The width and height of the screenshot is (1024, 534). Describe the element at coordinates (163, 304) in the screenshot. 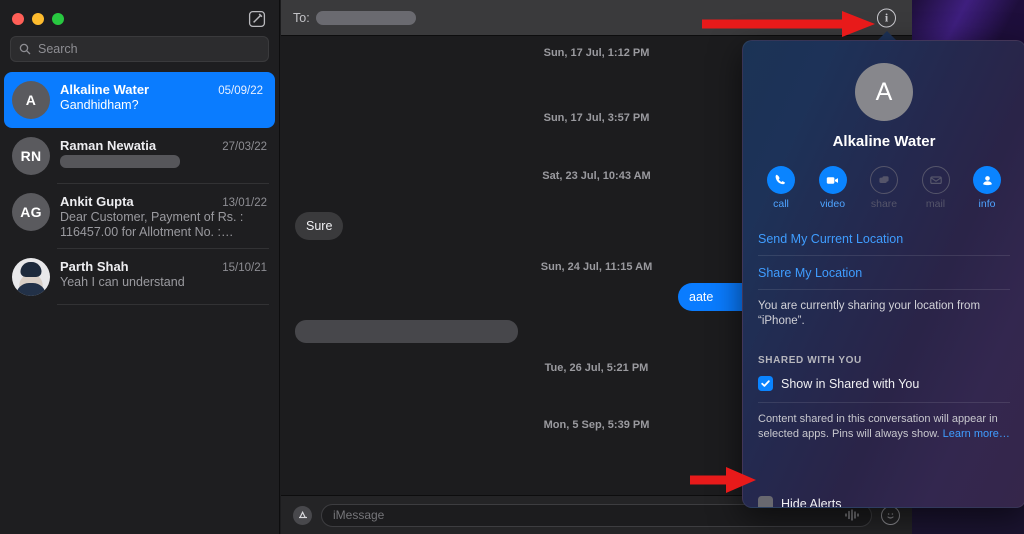

I see `list-divider` at that location.